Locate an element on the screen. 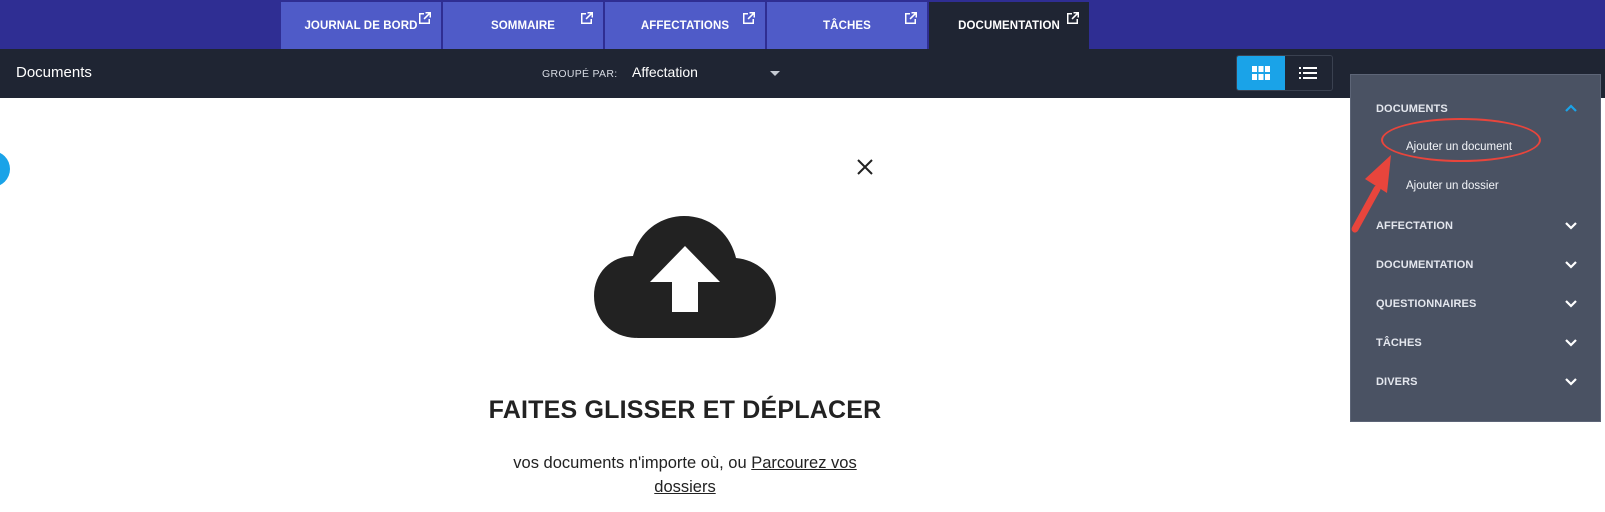 Image resolution: width=1605 pixels, height=512 pixels. menu-section-documents: DOCUMENTS is located at coordinates (1412, 109).